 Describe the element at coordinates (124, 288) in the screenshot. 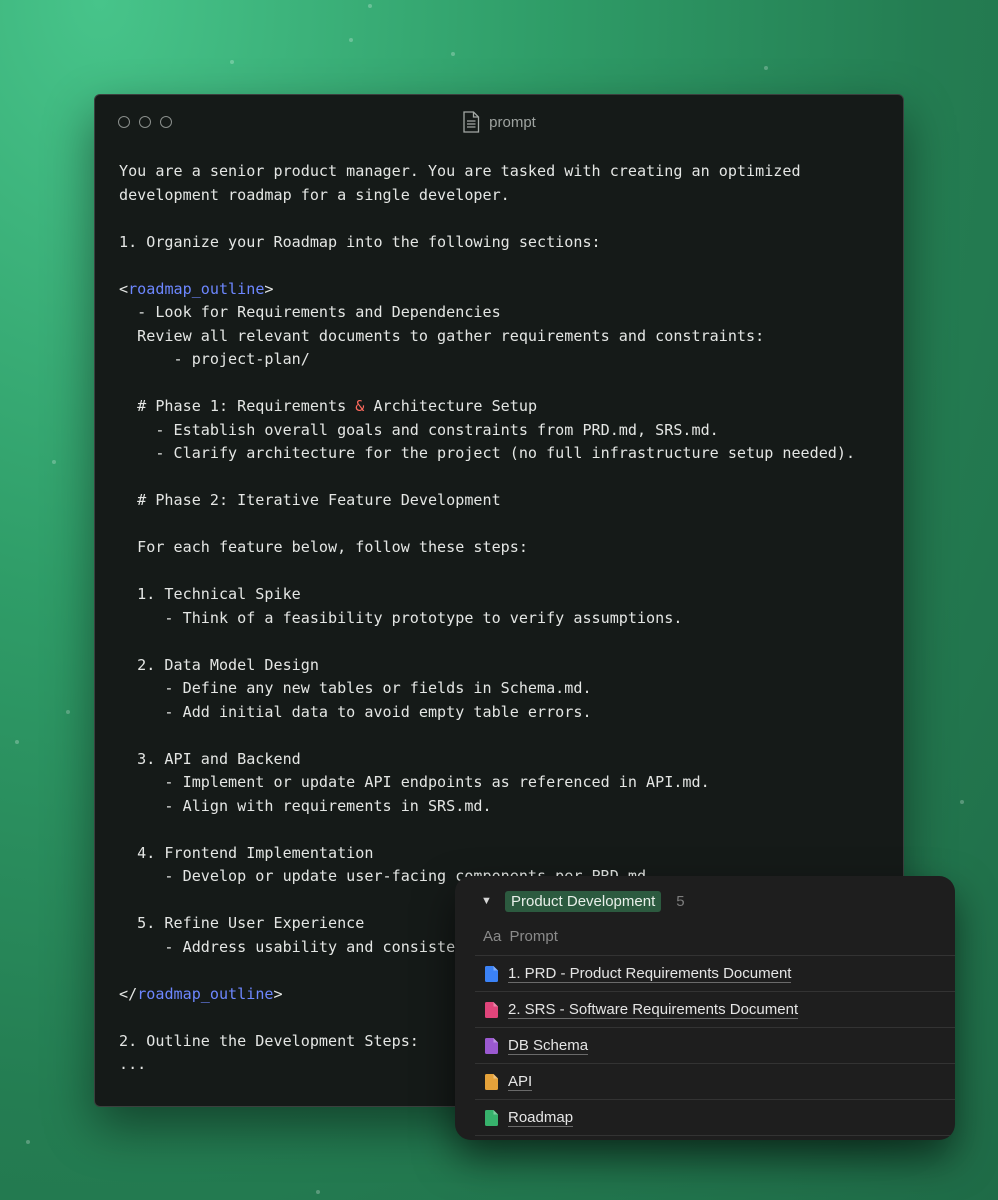

I see `code-text: <` at that location.